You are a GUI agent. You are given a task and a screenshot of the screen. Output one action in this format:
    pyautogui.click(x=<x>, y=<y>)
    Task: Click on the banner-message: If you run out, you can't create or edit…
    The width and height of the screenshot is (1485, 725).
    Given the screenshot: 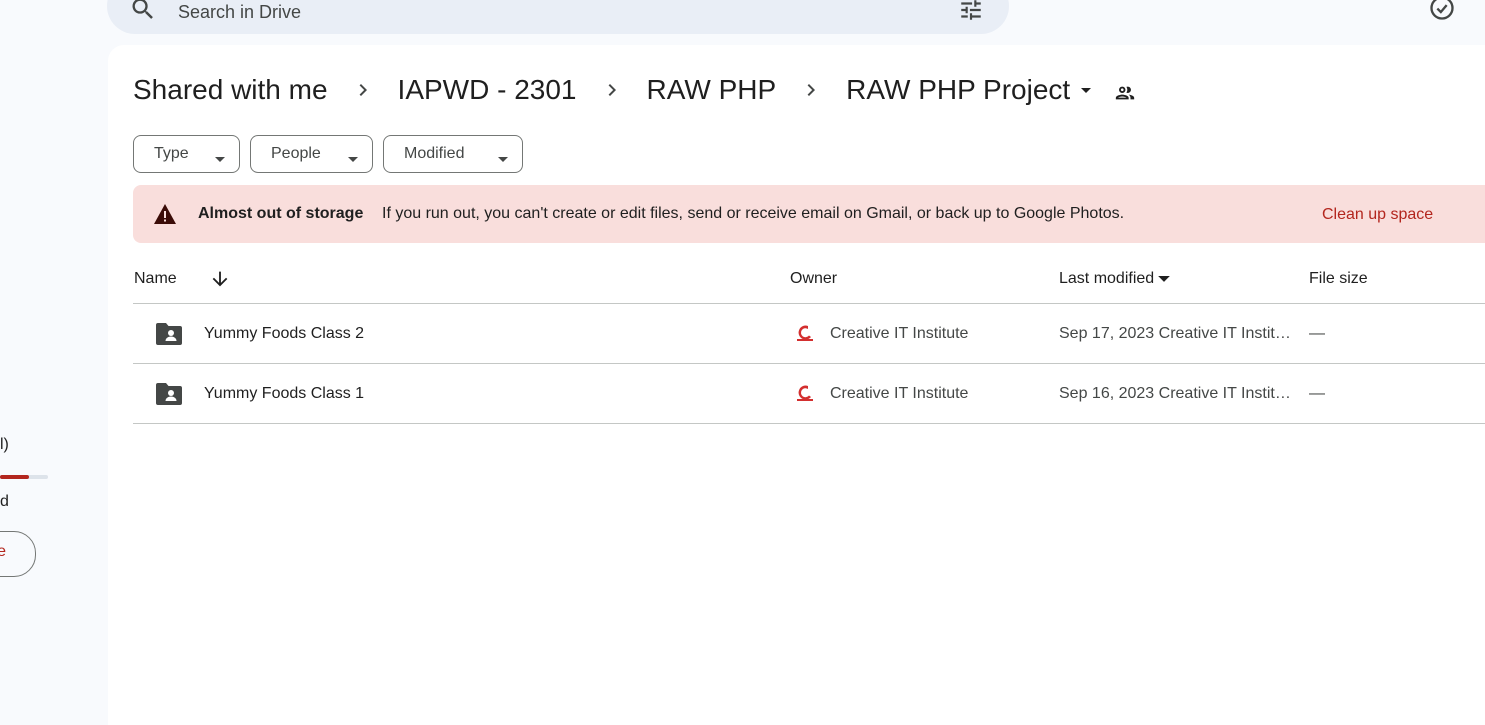 What is the action you would take?
    pyautogui.click(x=753, y=213)
    